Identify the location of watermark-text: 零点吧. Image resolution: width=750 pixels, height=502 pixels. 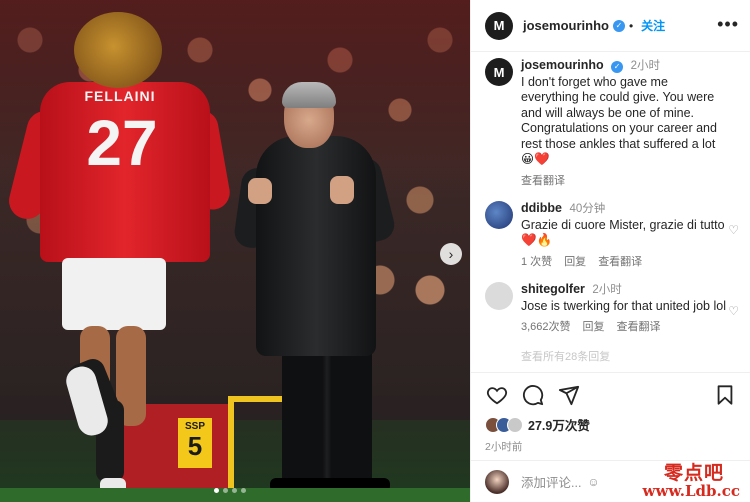
(693, 473).